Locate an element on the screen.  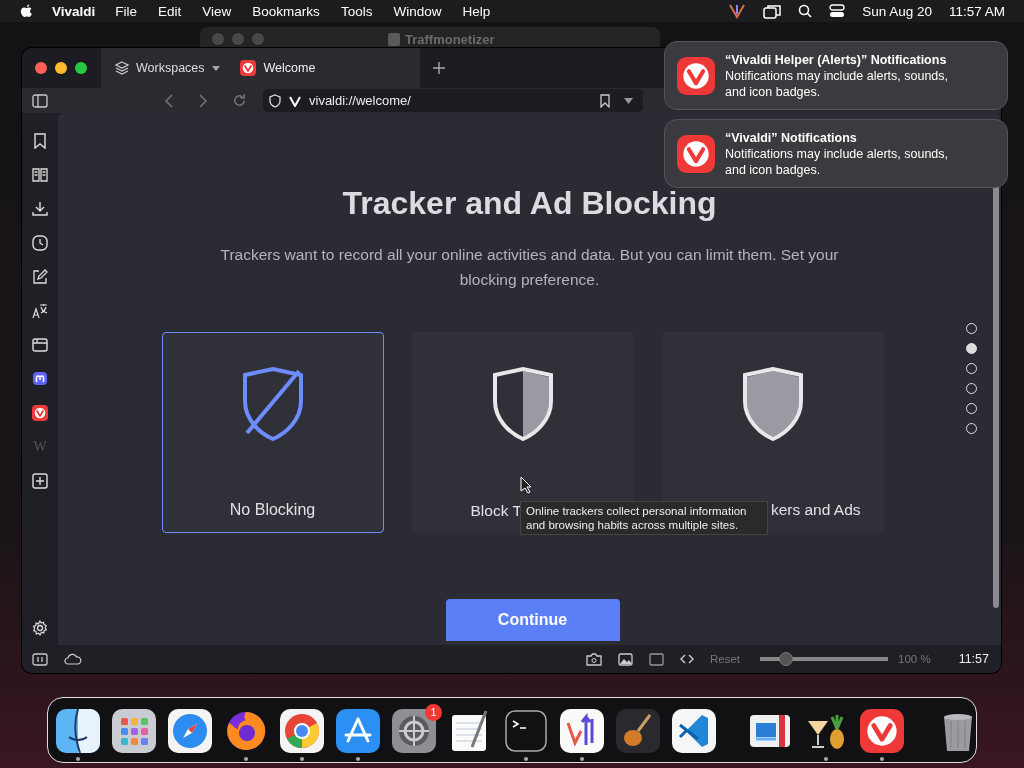
grid-icon is located at coordinates (134, 731).